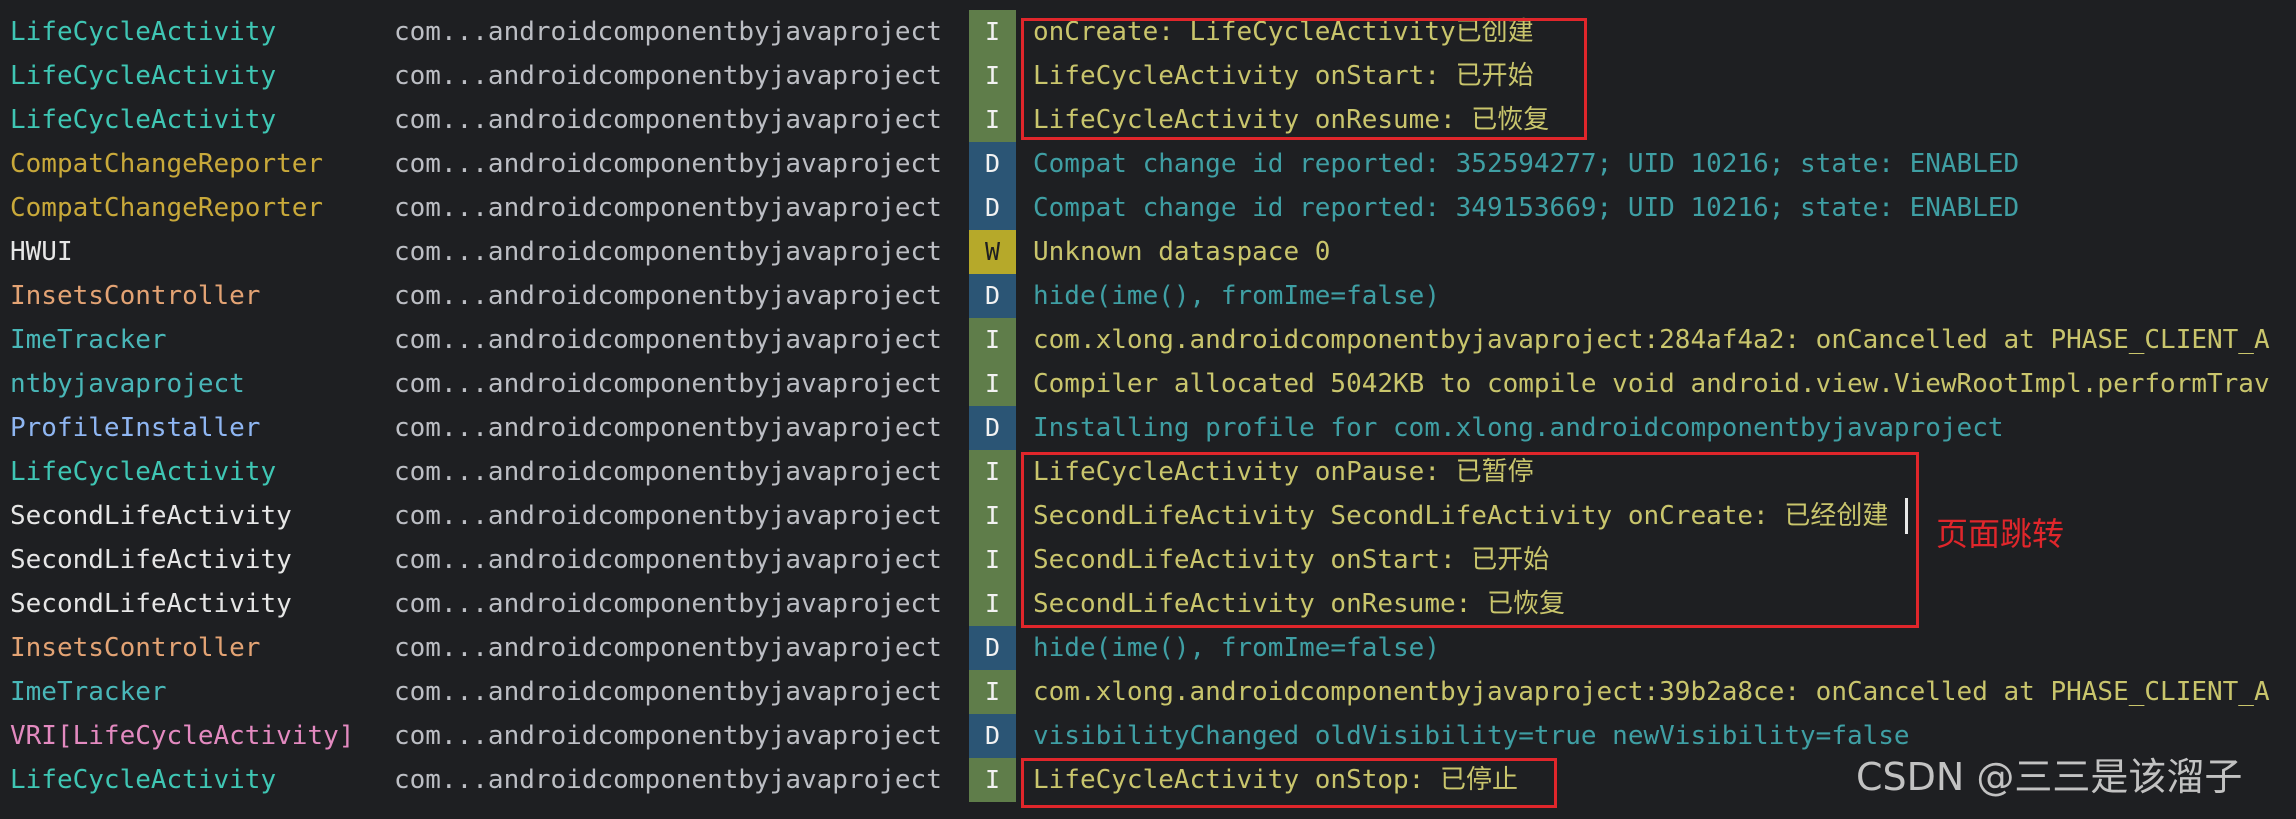 Image resolution: width=2296 pixels, height=819 pixels. Describe the element at coordinates (1291, 560) in the screenshot. I see `log-message: SecondLifeActivity onStart: 已开始` at that location.